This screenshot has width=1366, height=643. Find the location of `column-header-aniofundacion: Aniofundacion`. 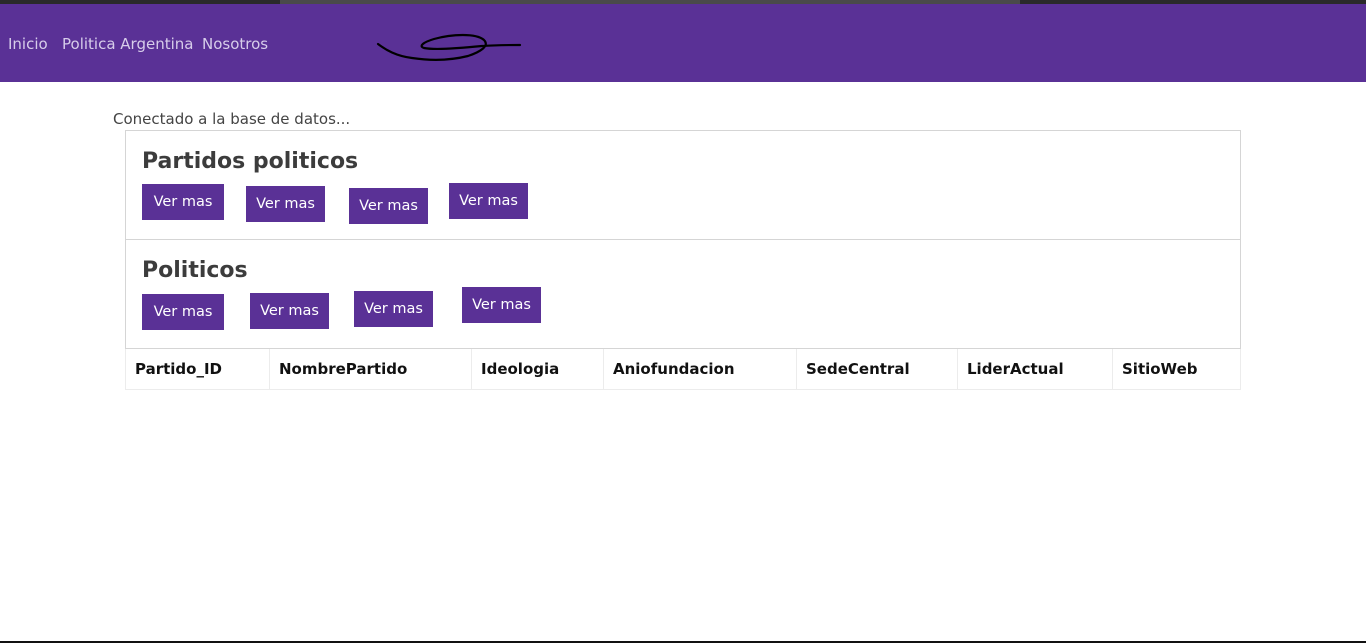

column-header-aniofundacion: Aniofundacion is located at coordinates (700, 369).